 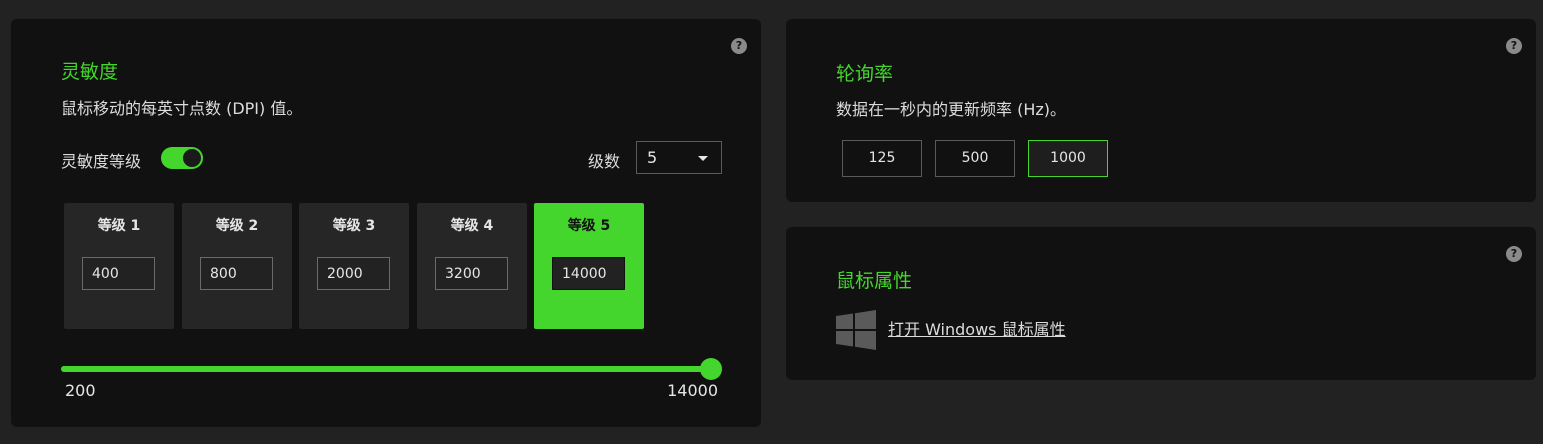 I want to click on level-card-1: 等级 1, so click(x=119, y=266).